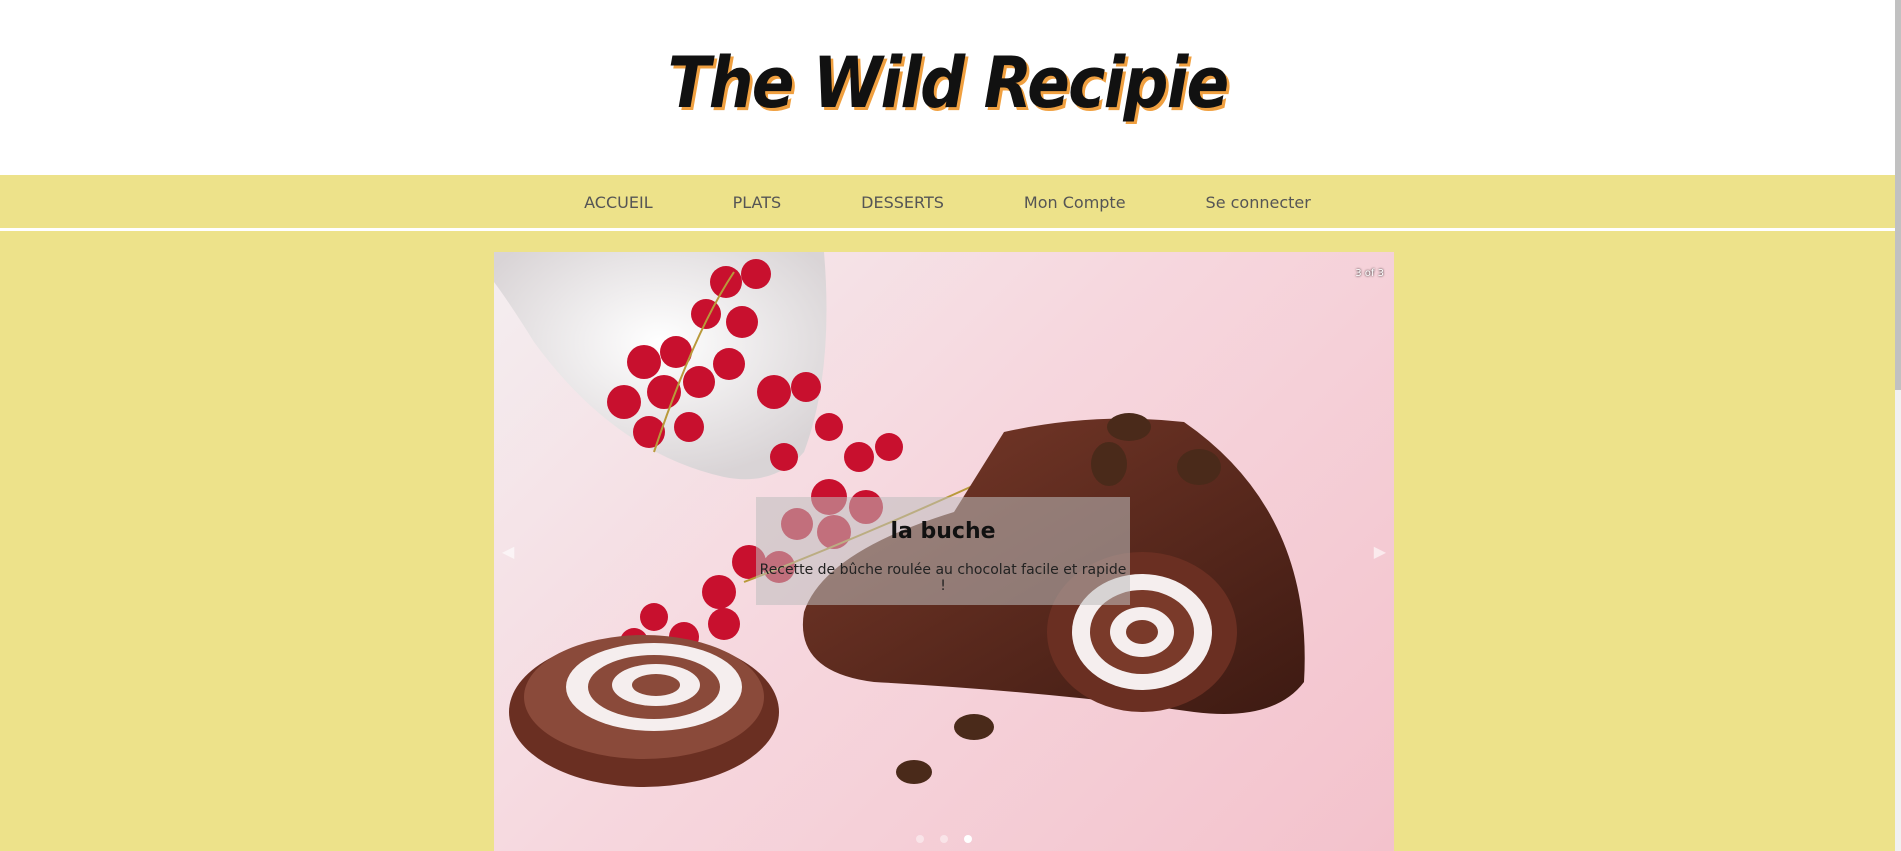 The height and width of the screenshot is (851, 1901). Describe the element at coordinates (1075, 202) in the screenshot. I see `nav-item-mon-compte: Mon Compte` at that location.